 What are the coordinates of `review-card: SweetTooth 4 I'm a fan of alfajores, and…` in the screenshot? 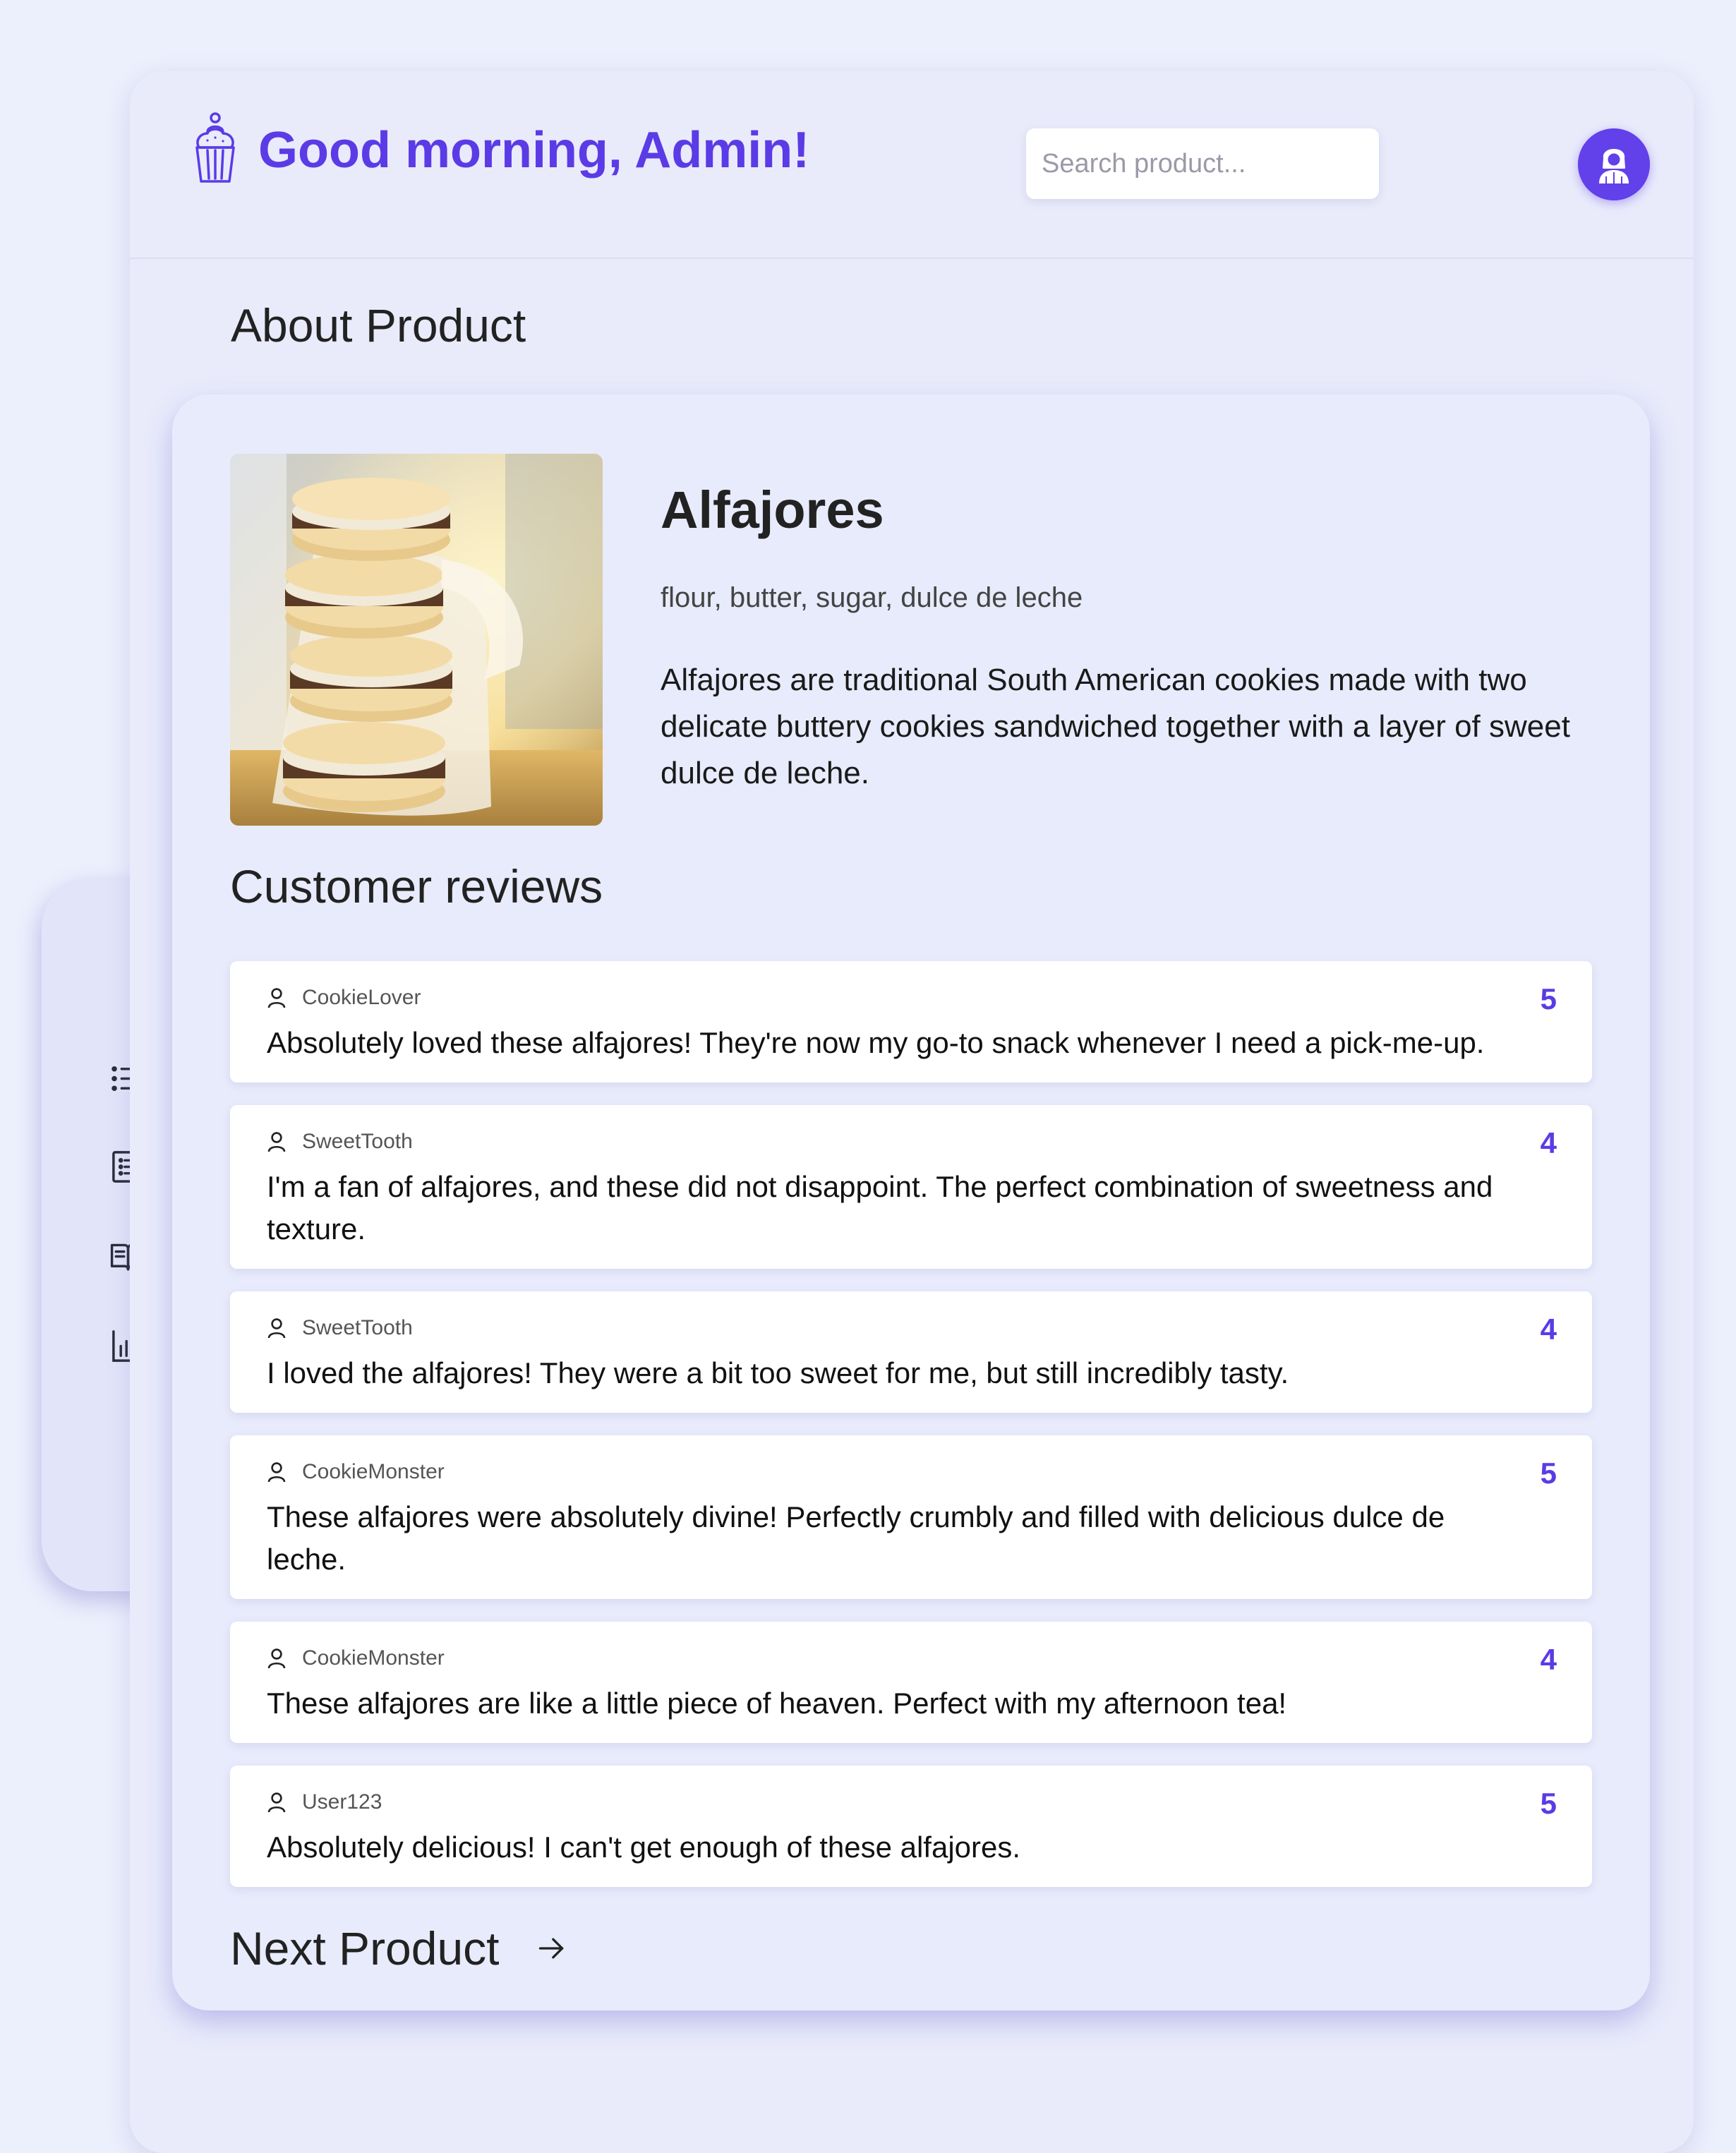 It's located at (911, 1187).